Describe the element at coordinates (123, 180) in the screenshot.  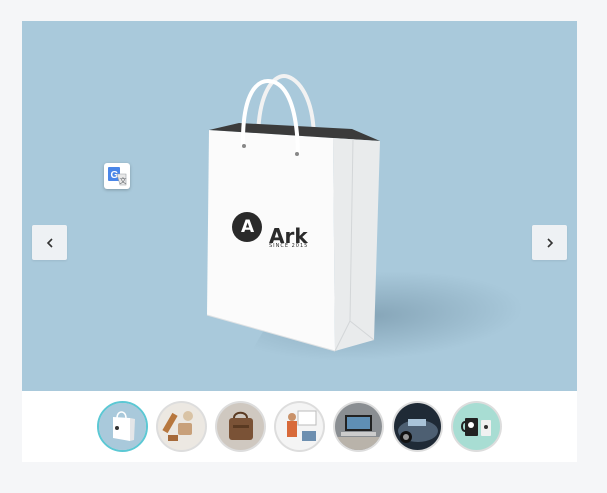
I see `svg-text: 文` at that location.